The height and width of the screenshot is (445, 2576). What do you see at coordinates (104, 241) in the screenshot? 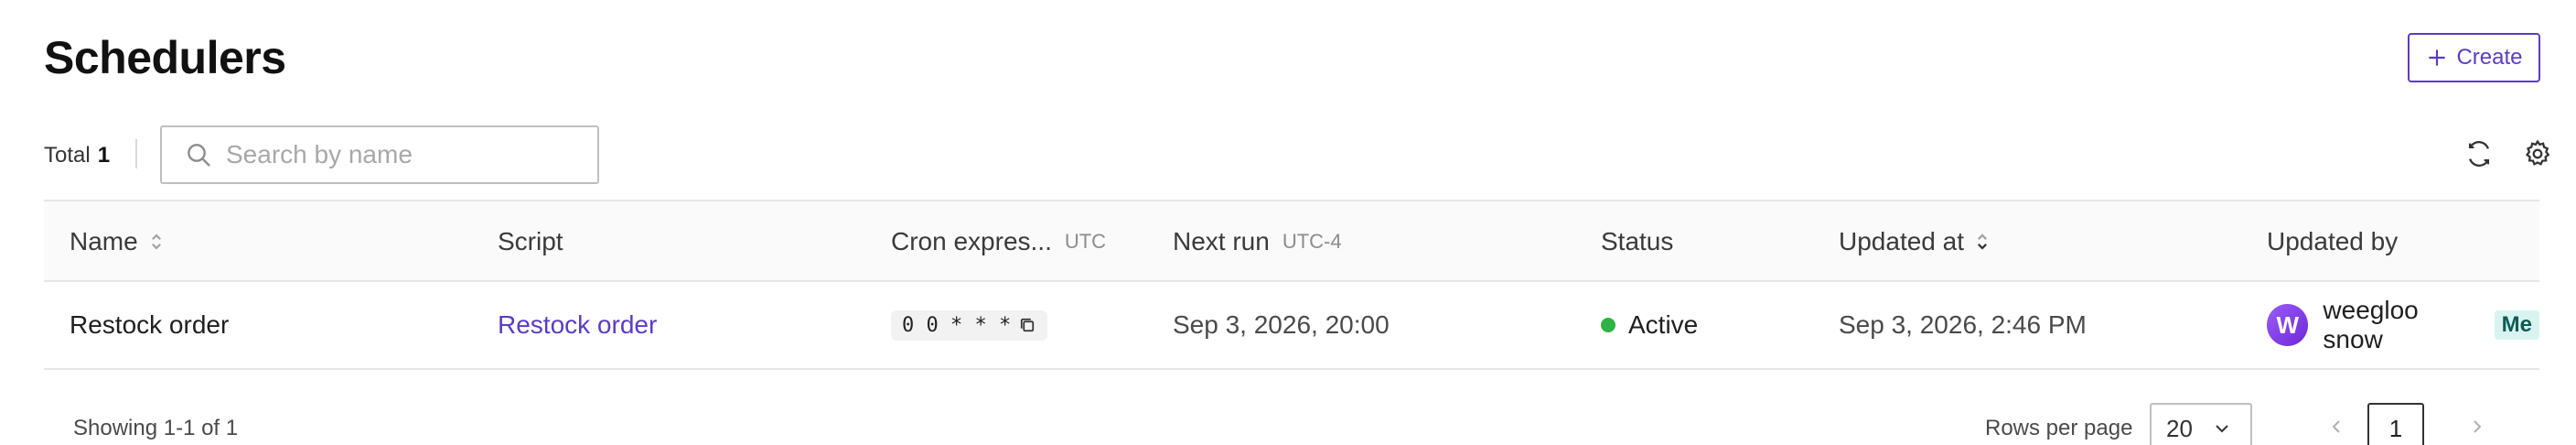
I see `column-name-label: Name` at bounding box center [104, 241].